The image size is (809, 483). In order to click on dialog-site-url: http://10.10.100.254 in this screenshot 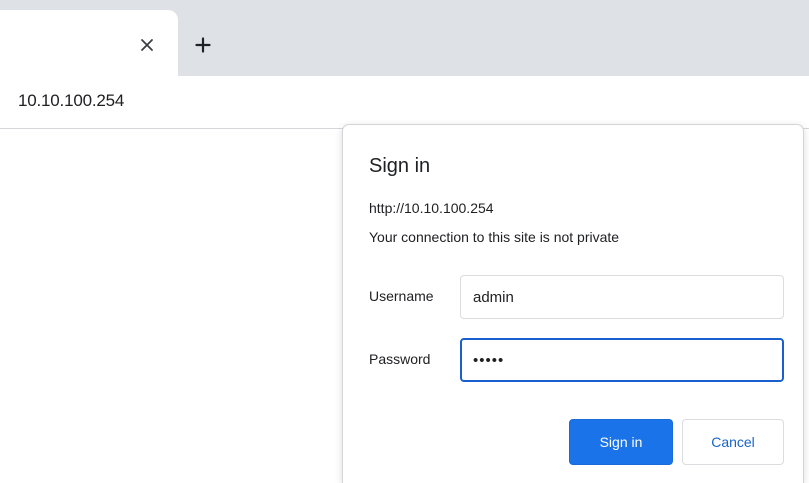, I will do `click(431, 208)`.